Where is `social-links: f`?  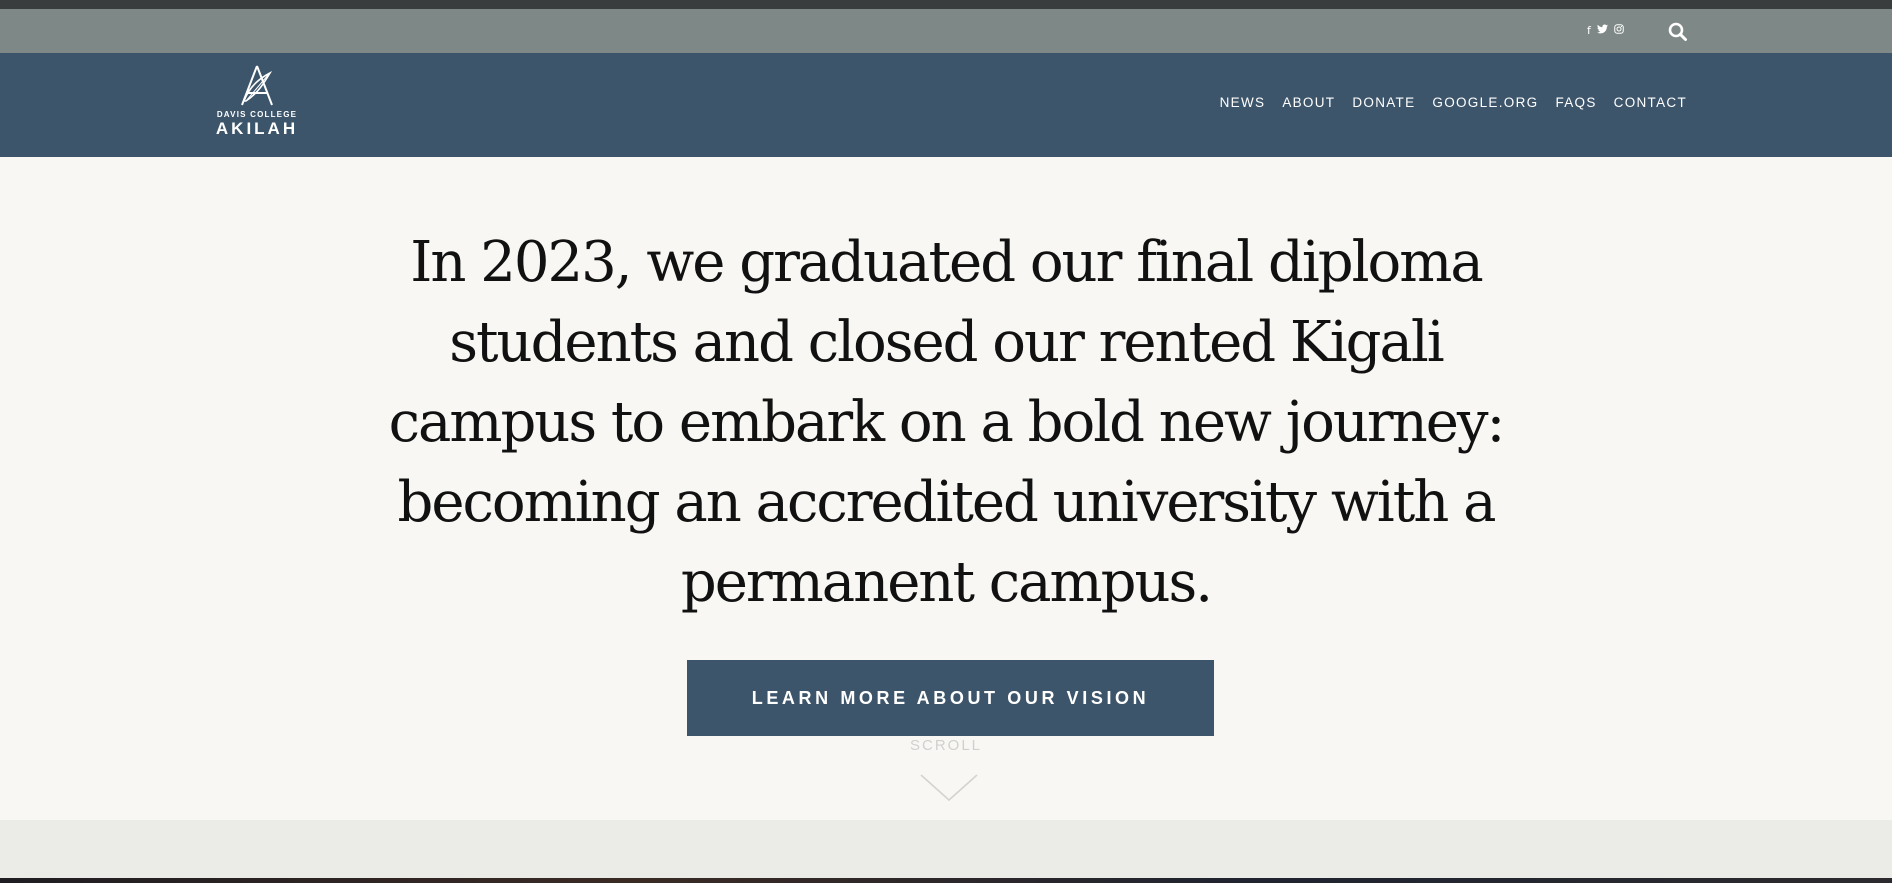
social-links: f is located at coordinates (1605, 31).